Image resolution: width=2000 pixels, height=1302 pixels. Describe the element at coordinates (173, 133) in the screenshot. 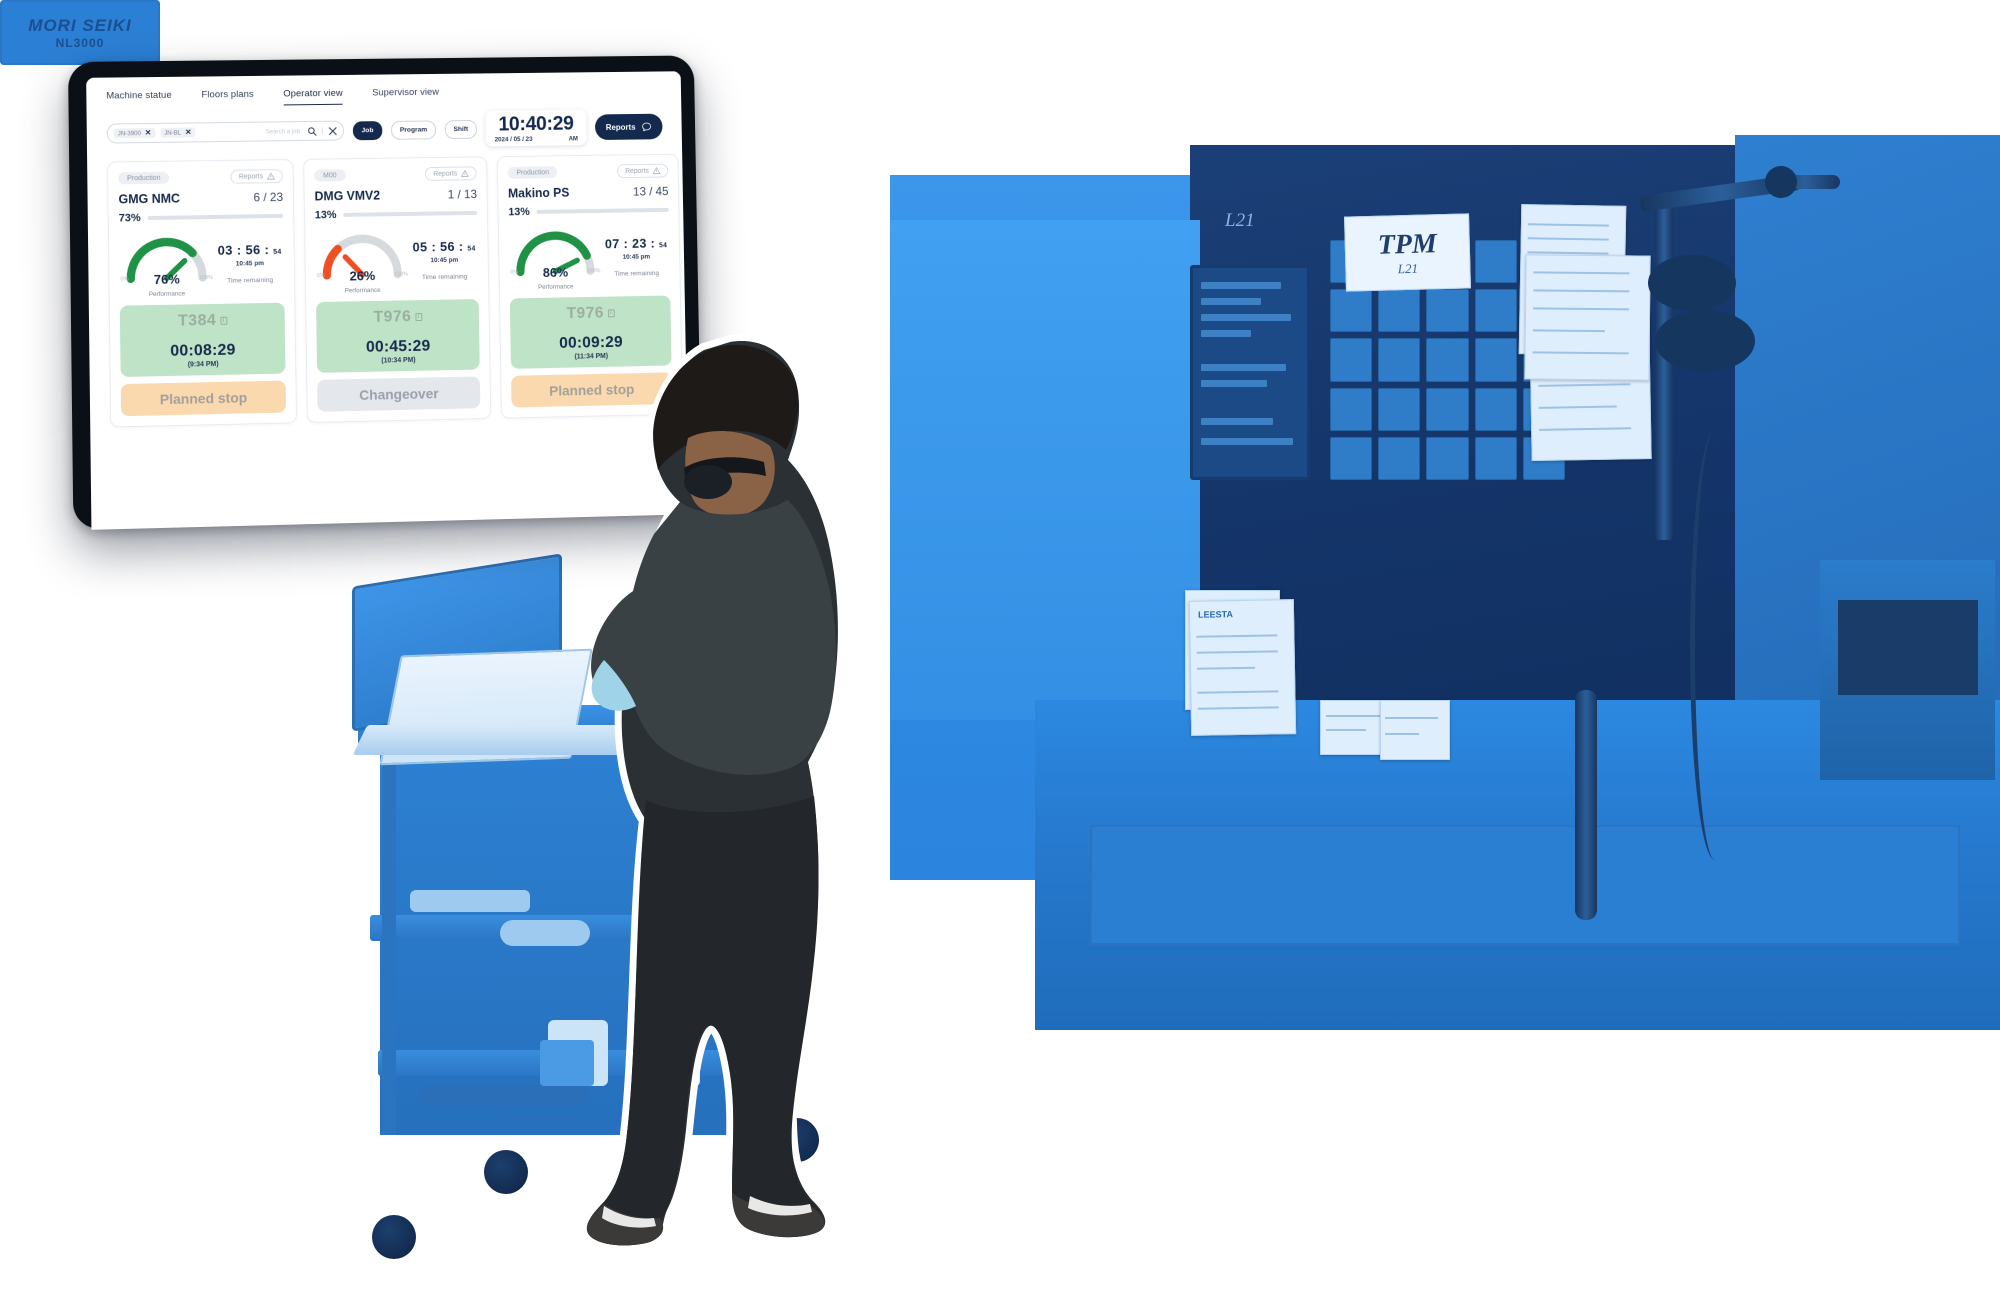

I see `filter-chip-label: JN-BL` at that location.